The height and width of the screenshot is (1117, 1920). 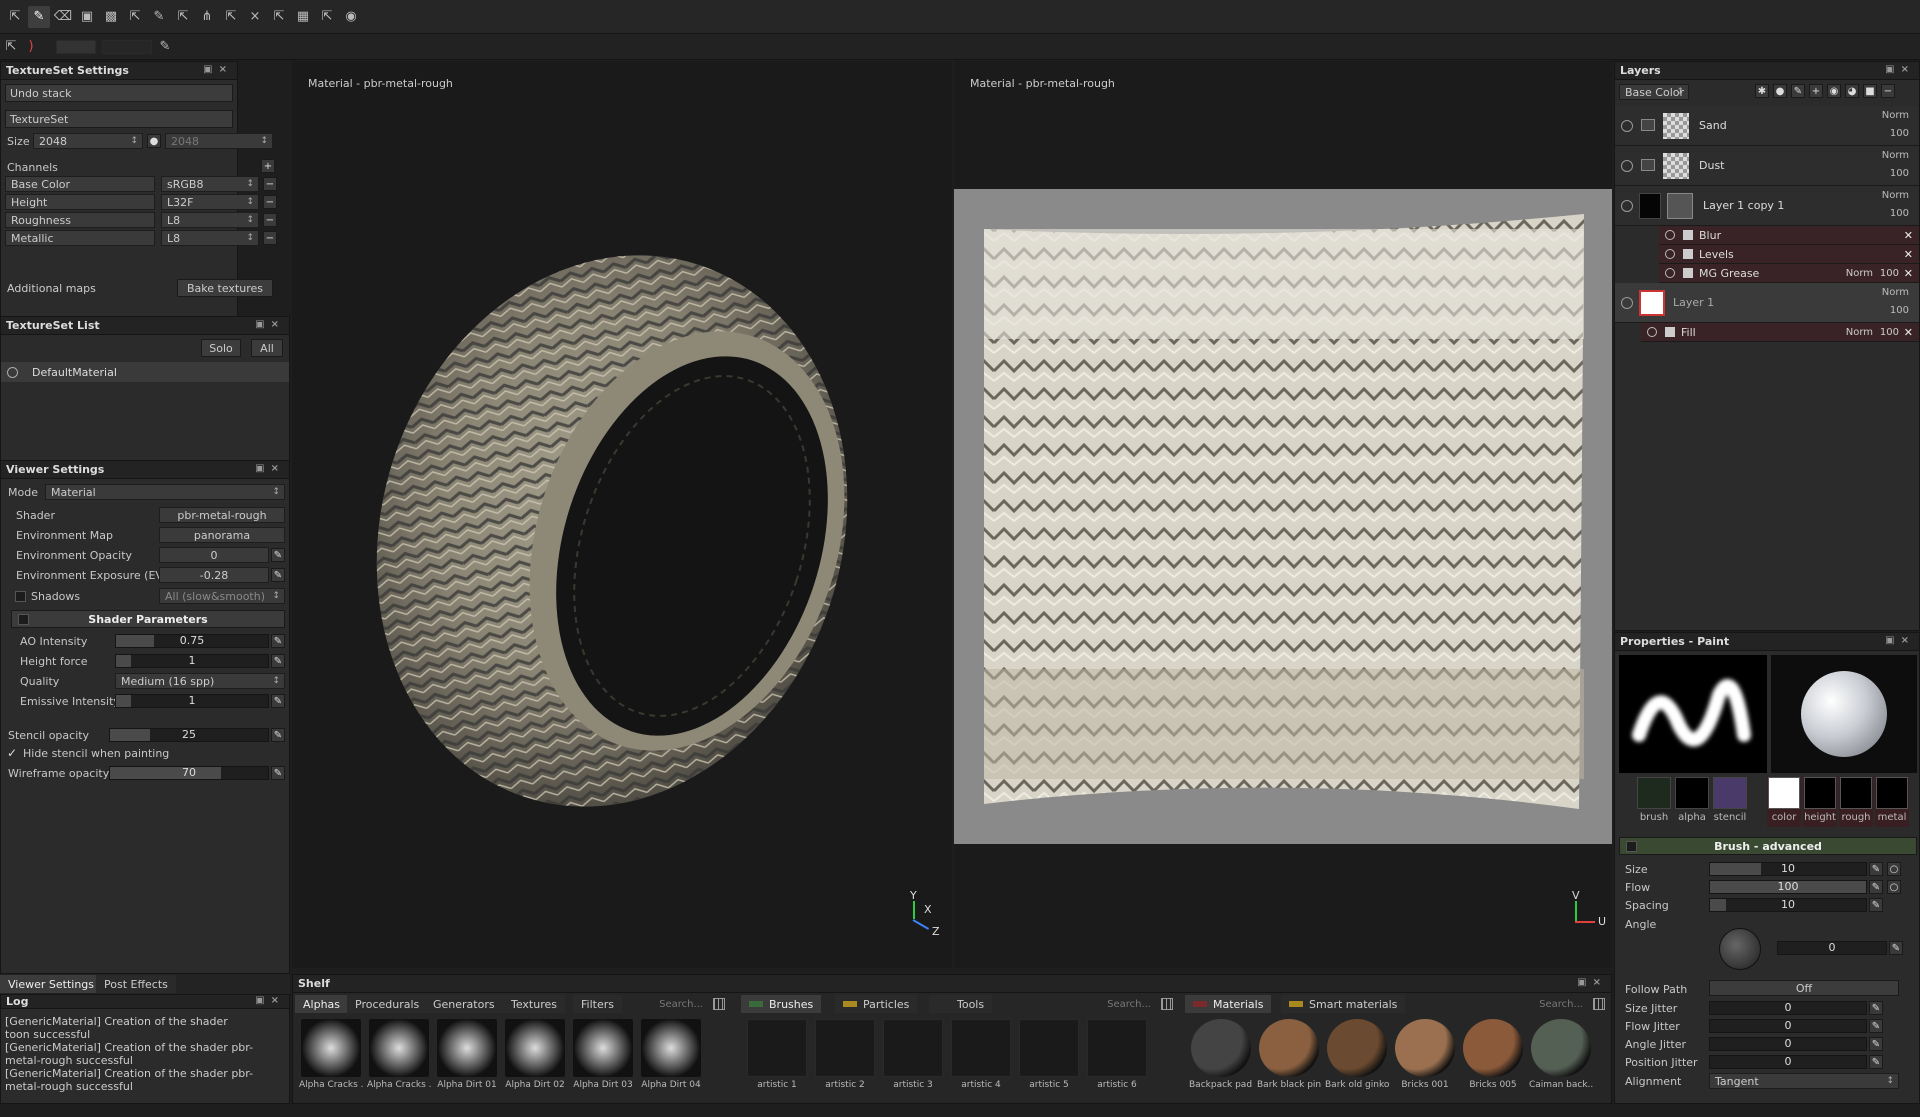 I want to click on shelf-item: Alpha Dirt 01, so click(x=467, y=1054).